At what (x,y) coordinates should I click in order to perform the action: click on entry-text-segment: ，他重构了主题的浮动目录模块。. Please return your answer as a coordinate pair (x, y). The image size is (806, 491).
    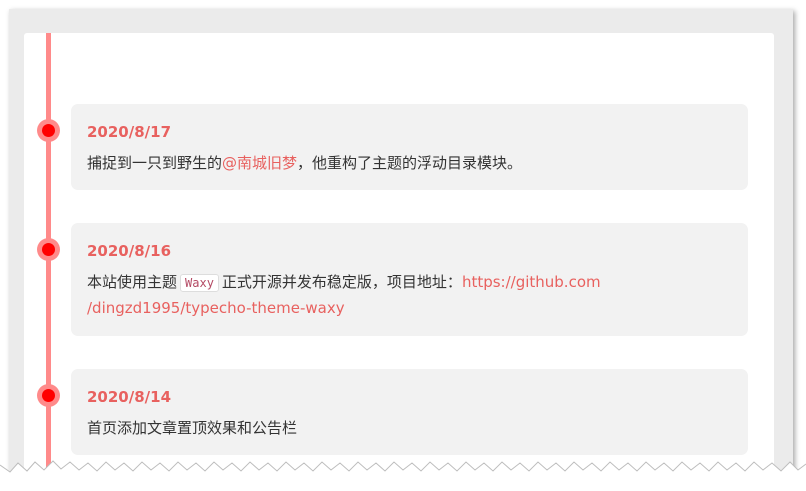
    Looking at the image, I should click on (410, 163).